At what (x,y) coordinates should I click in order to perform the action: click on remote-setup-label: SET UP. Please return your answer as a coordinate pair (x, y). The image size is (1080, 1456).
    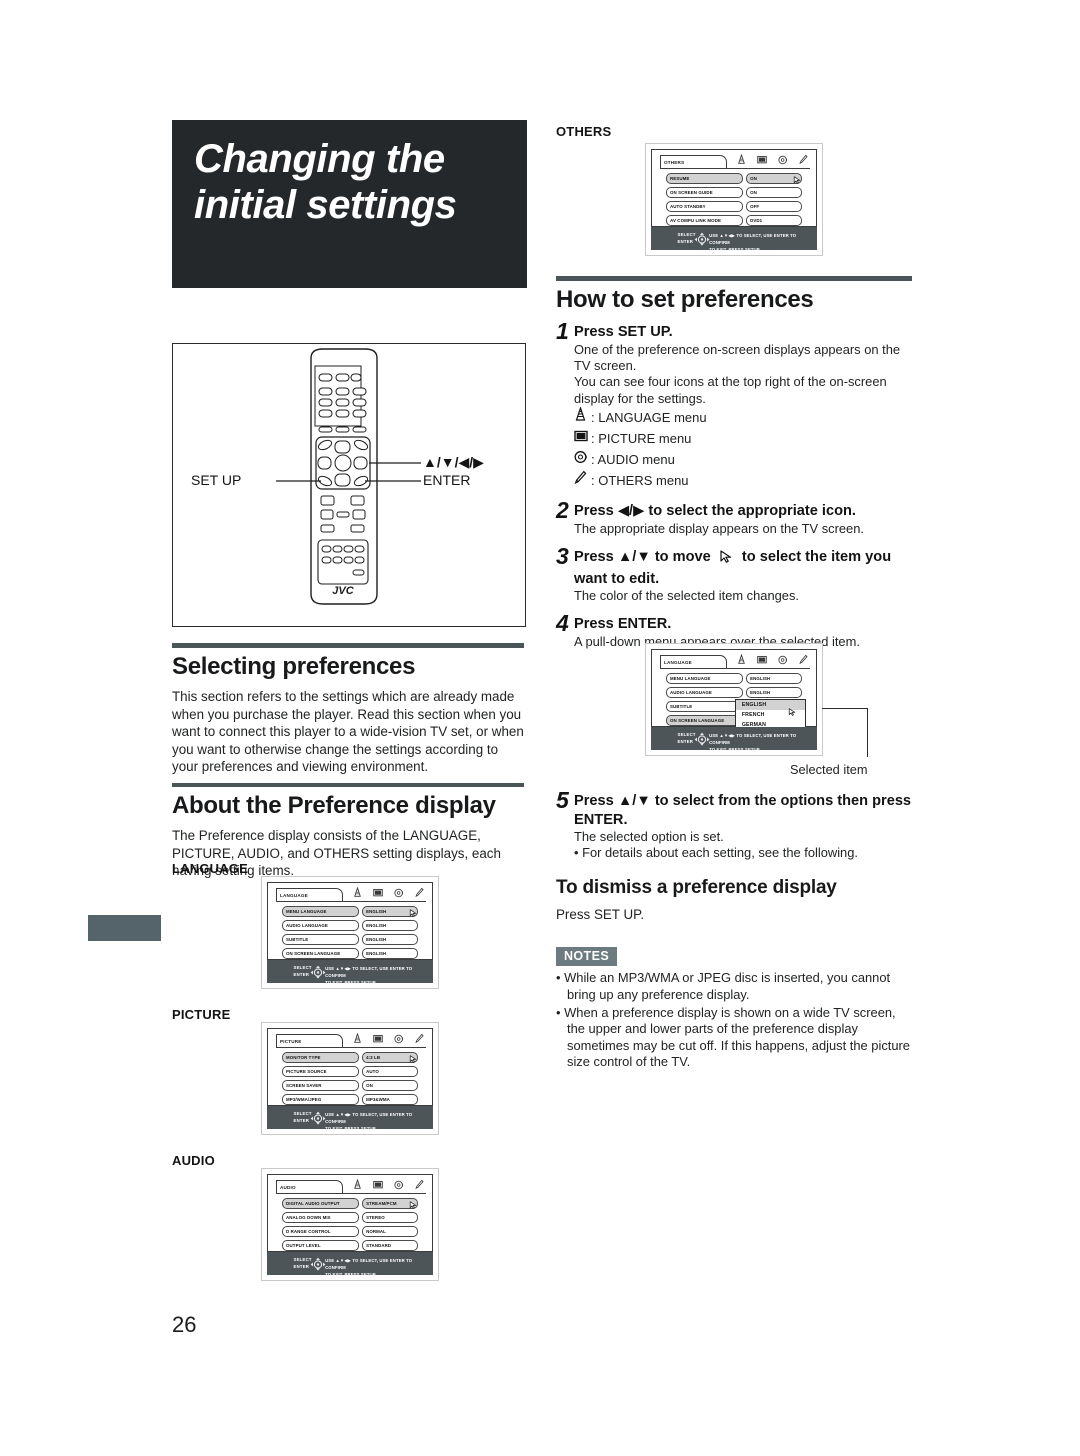
    Looking at the image, I should click on (216, 480).